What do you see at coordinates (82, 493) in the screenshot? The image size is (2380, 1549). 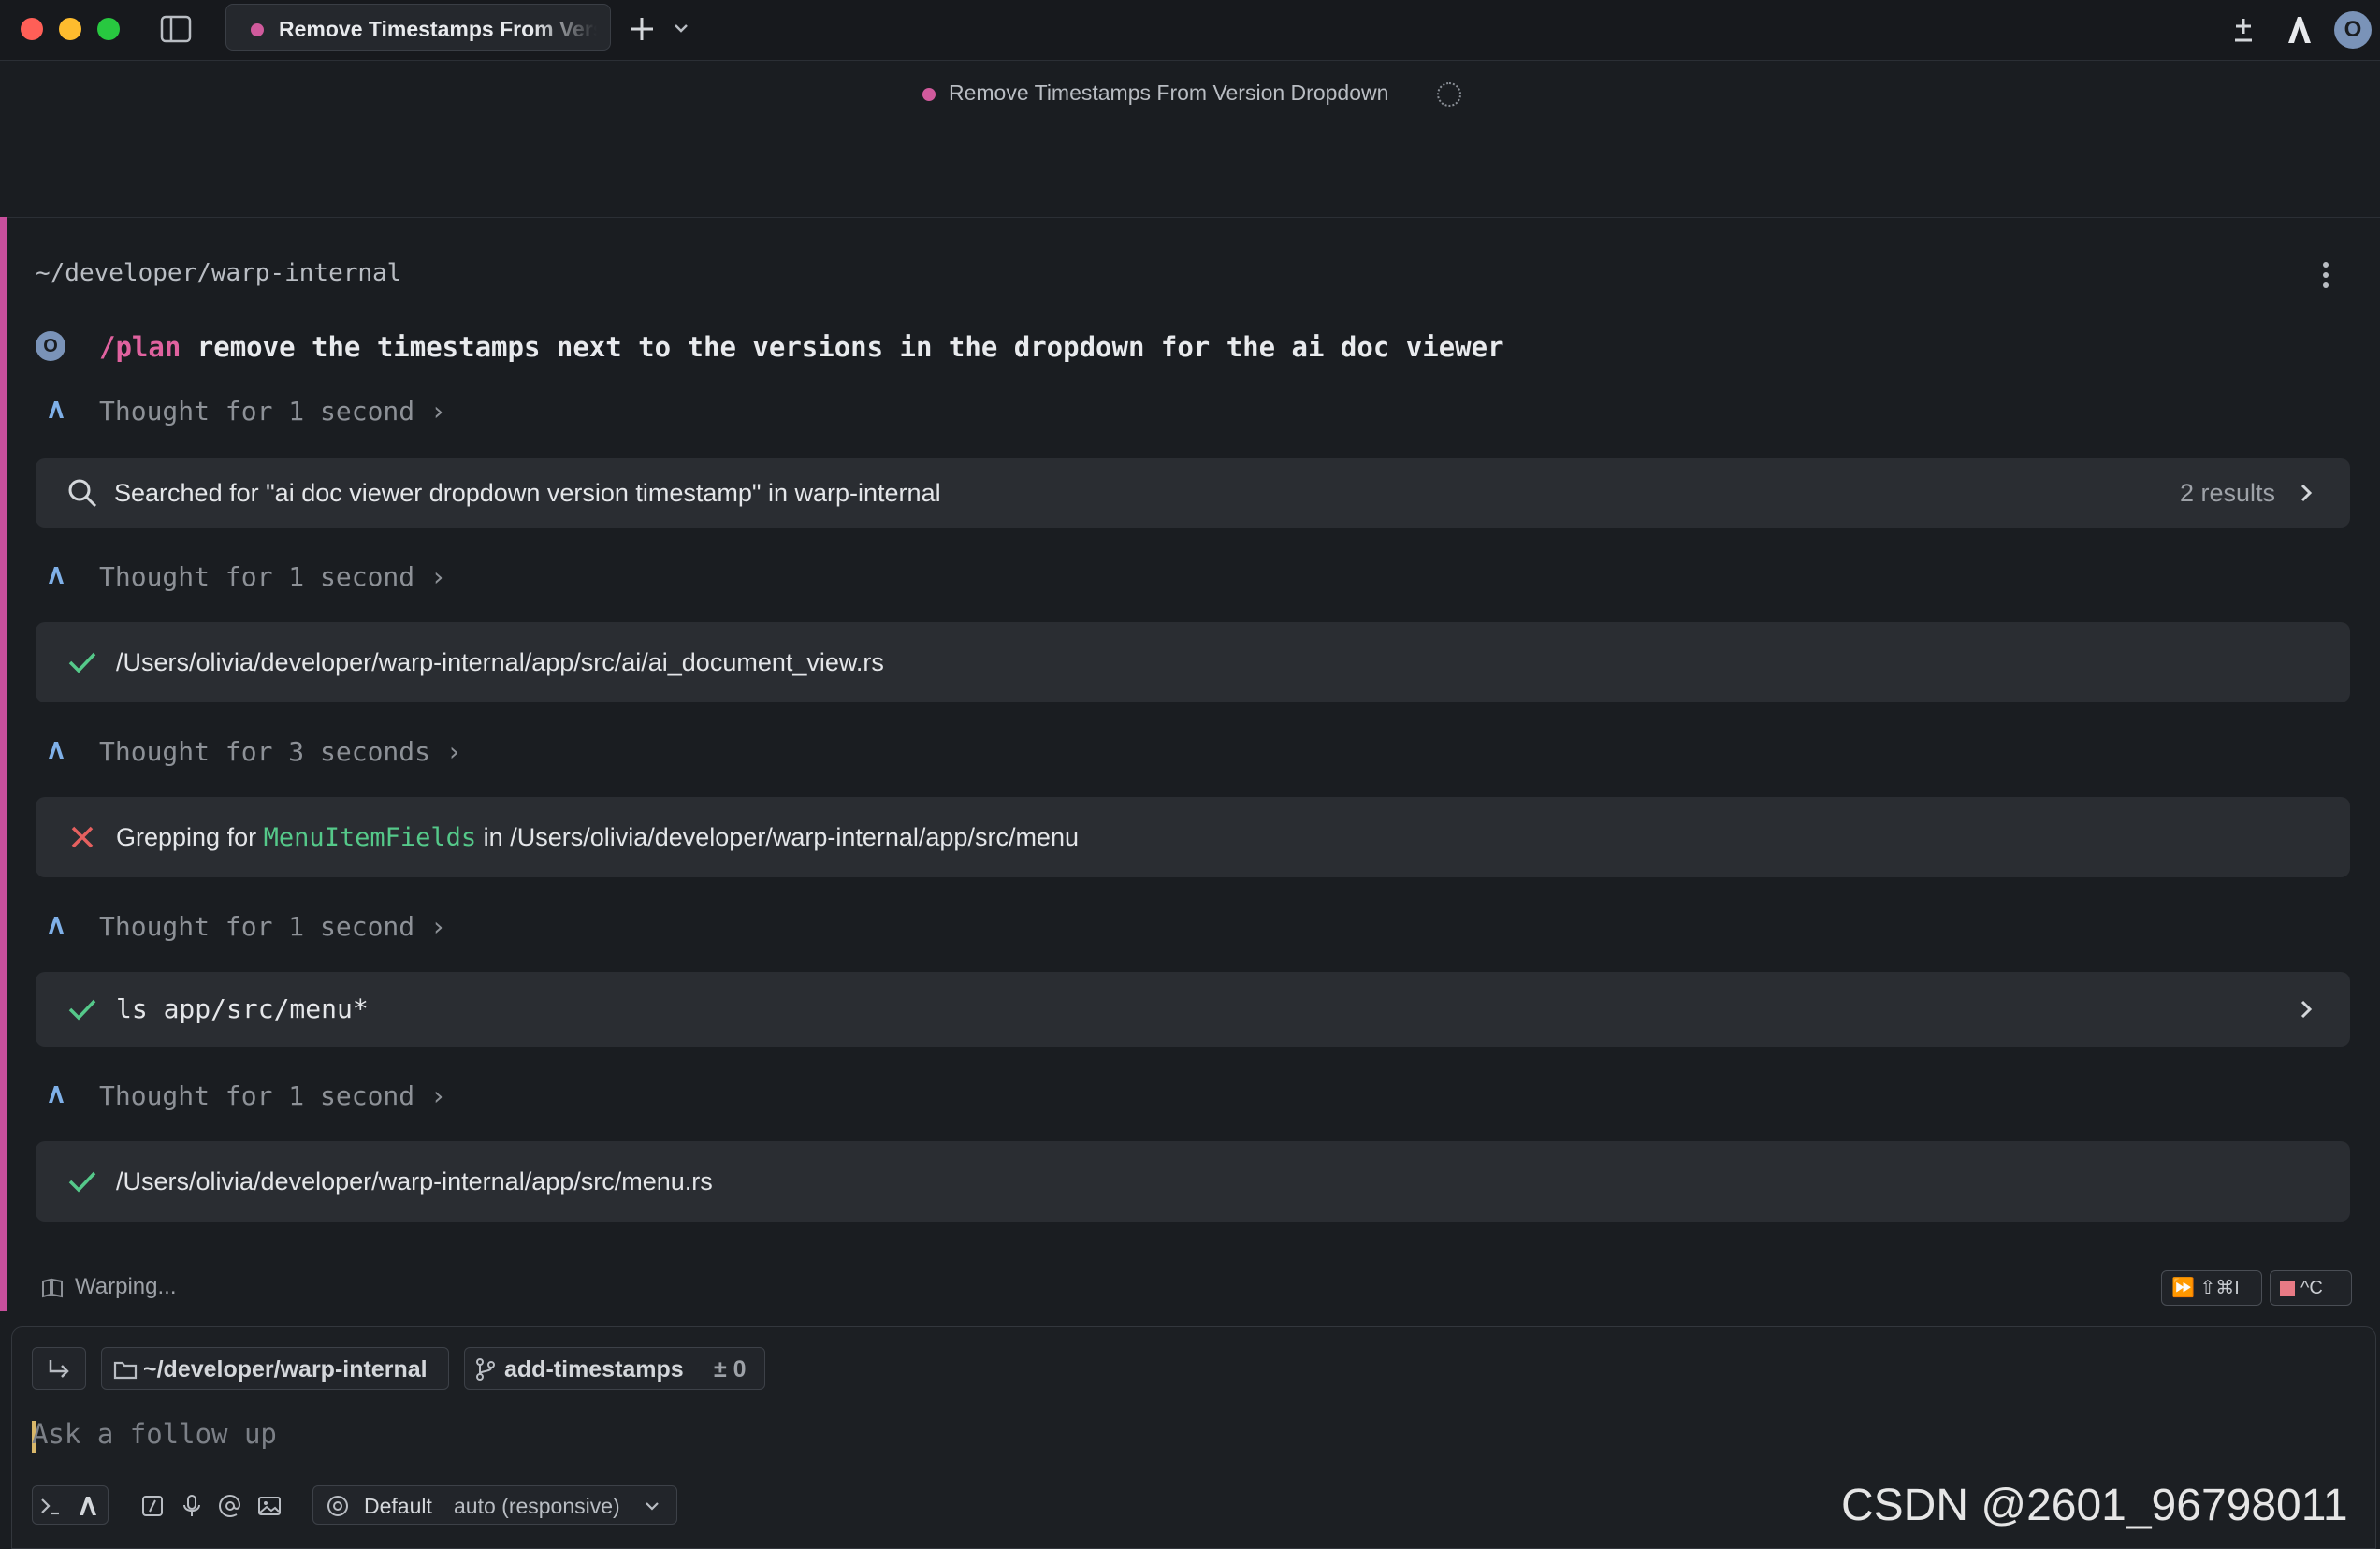 I see `search-icon` at bounding box center [82, 493].